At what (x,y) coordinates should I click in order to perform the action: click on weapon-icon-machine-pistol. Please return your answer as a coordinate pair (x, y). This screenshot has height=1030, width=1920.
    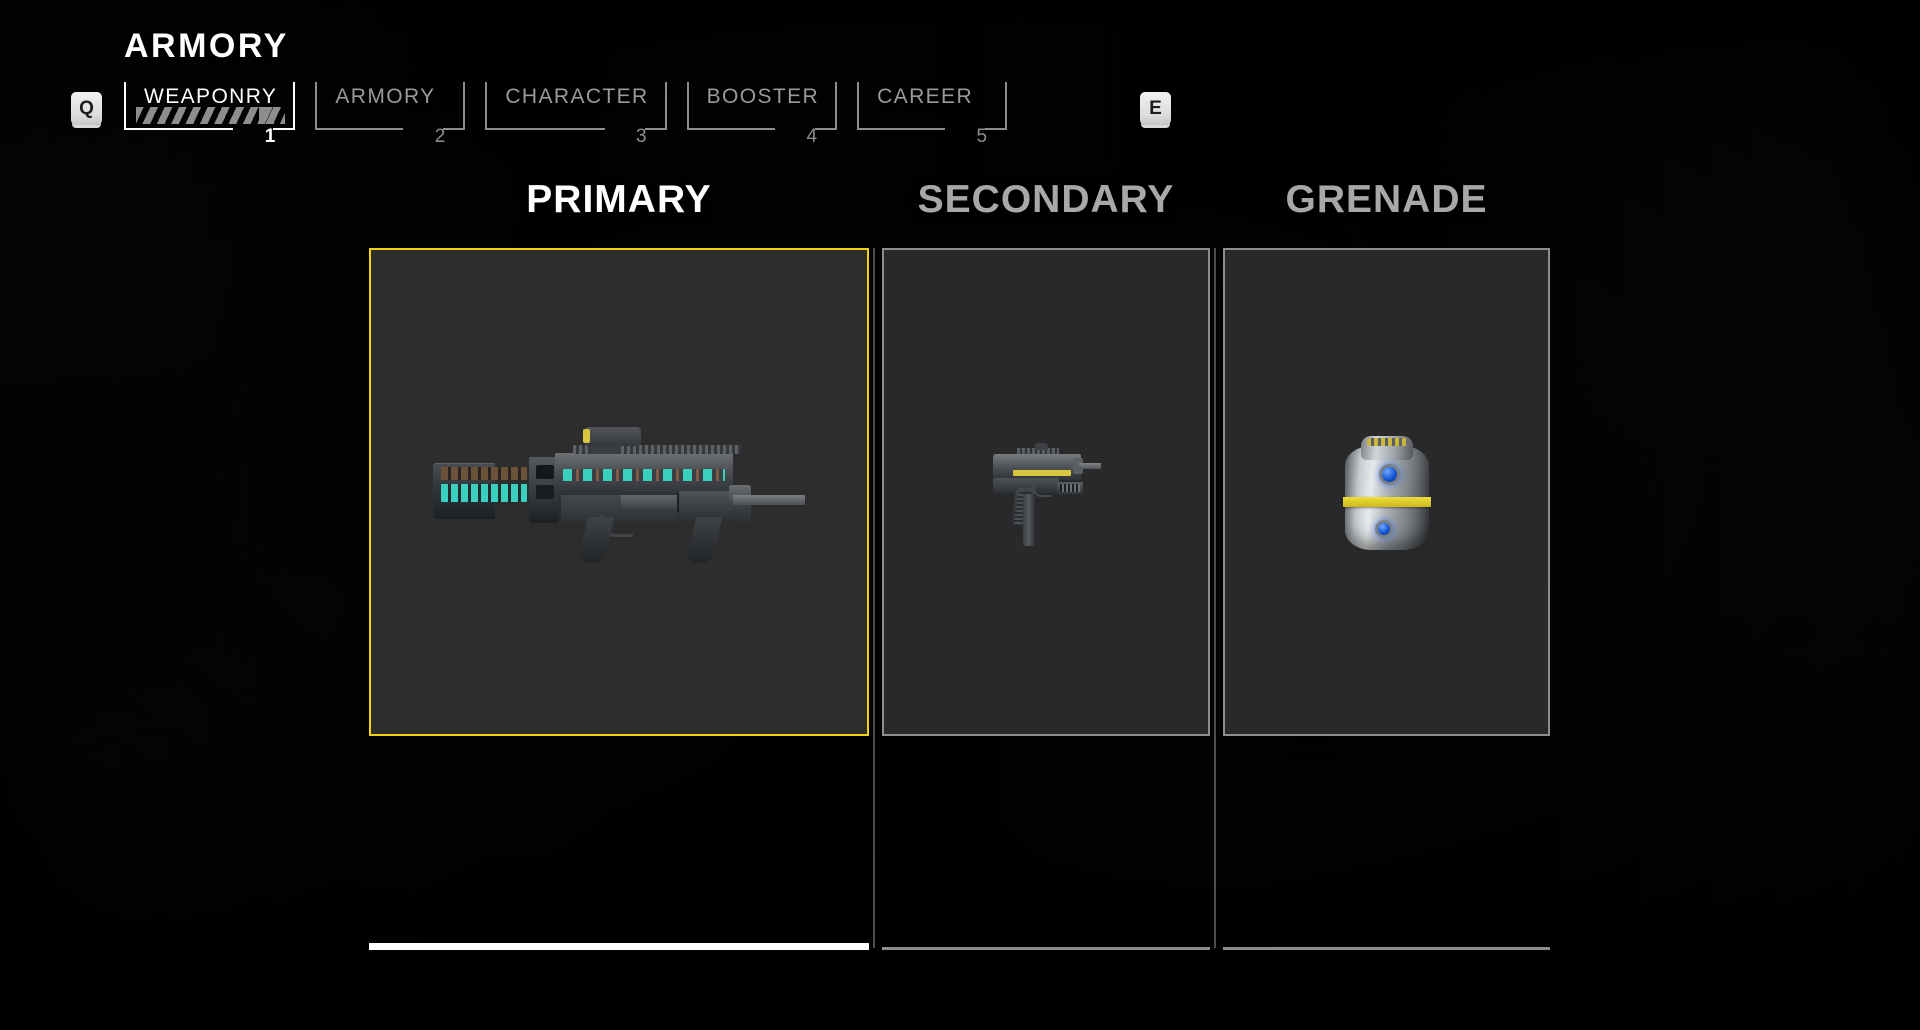
    Looking at the image, I should click on (1046, 492).